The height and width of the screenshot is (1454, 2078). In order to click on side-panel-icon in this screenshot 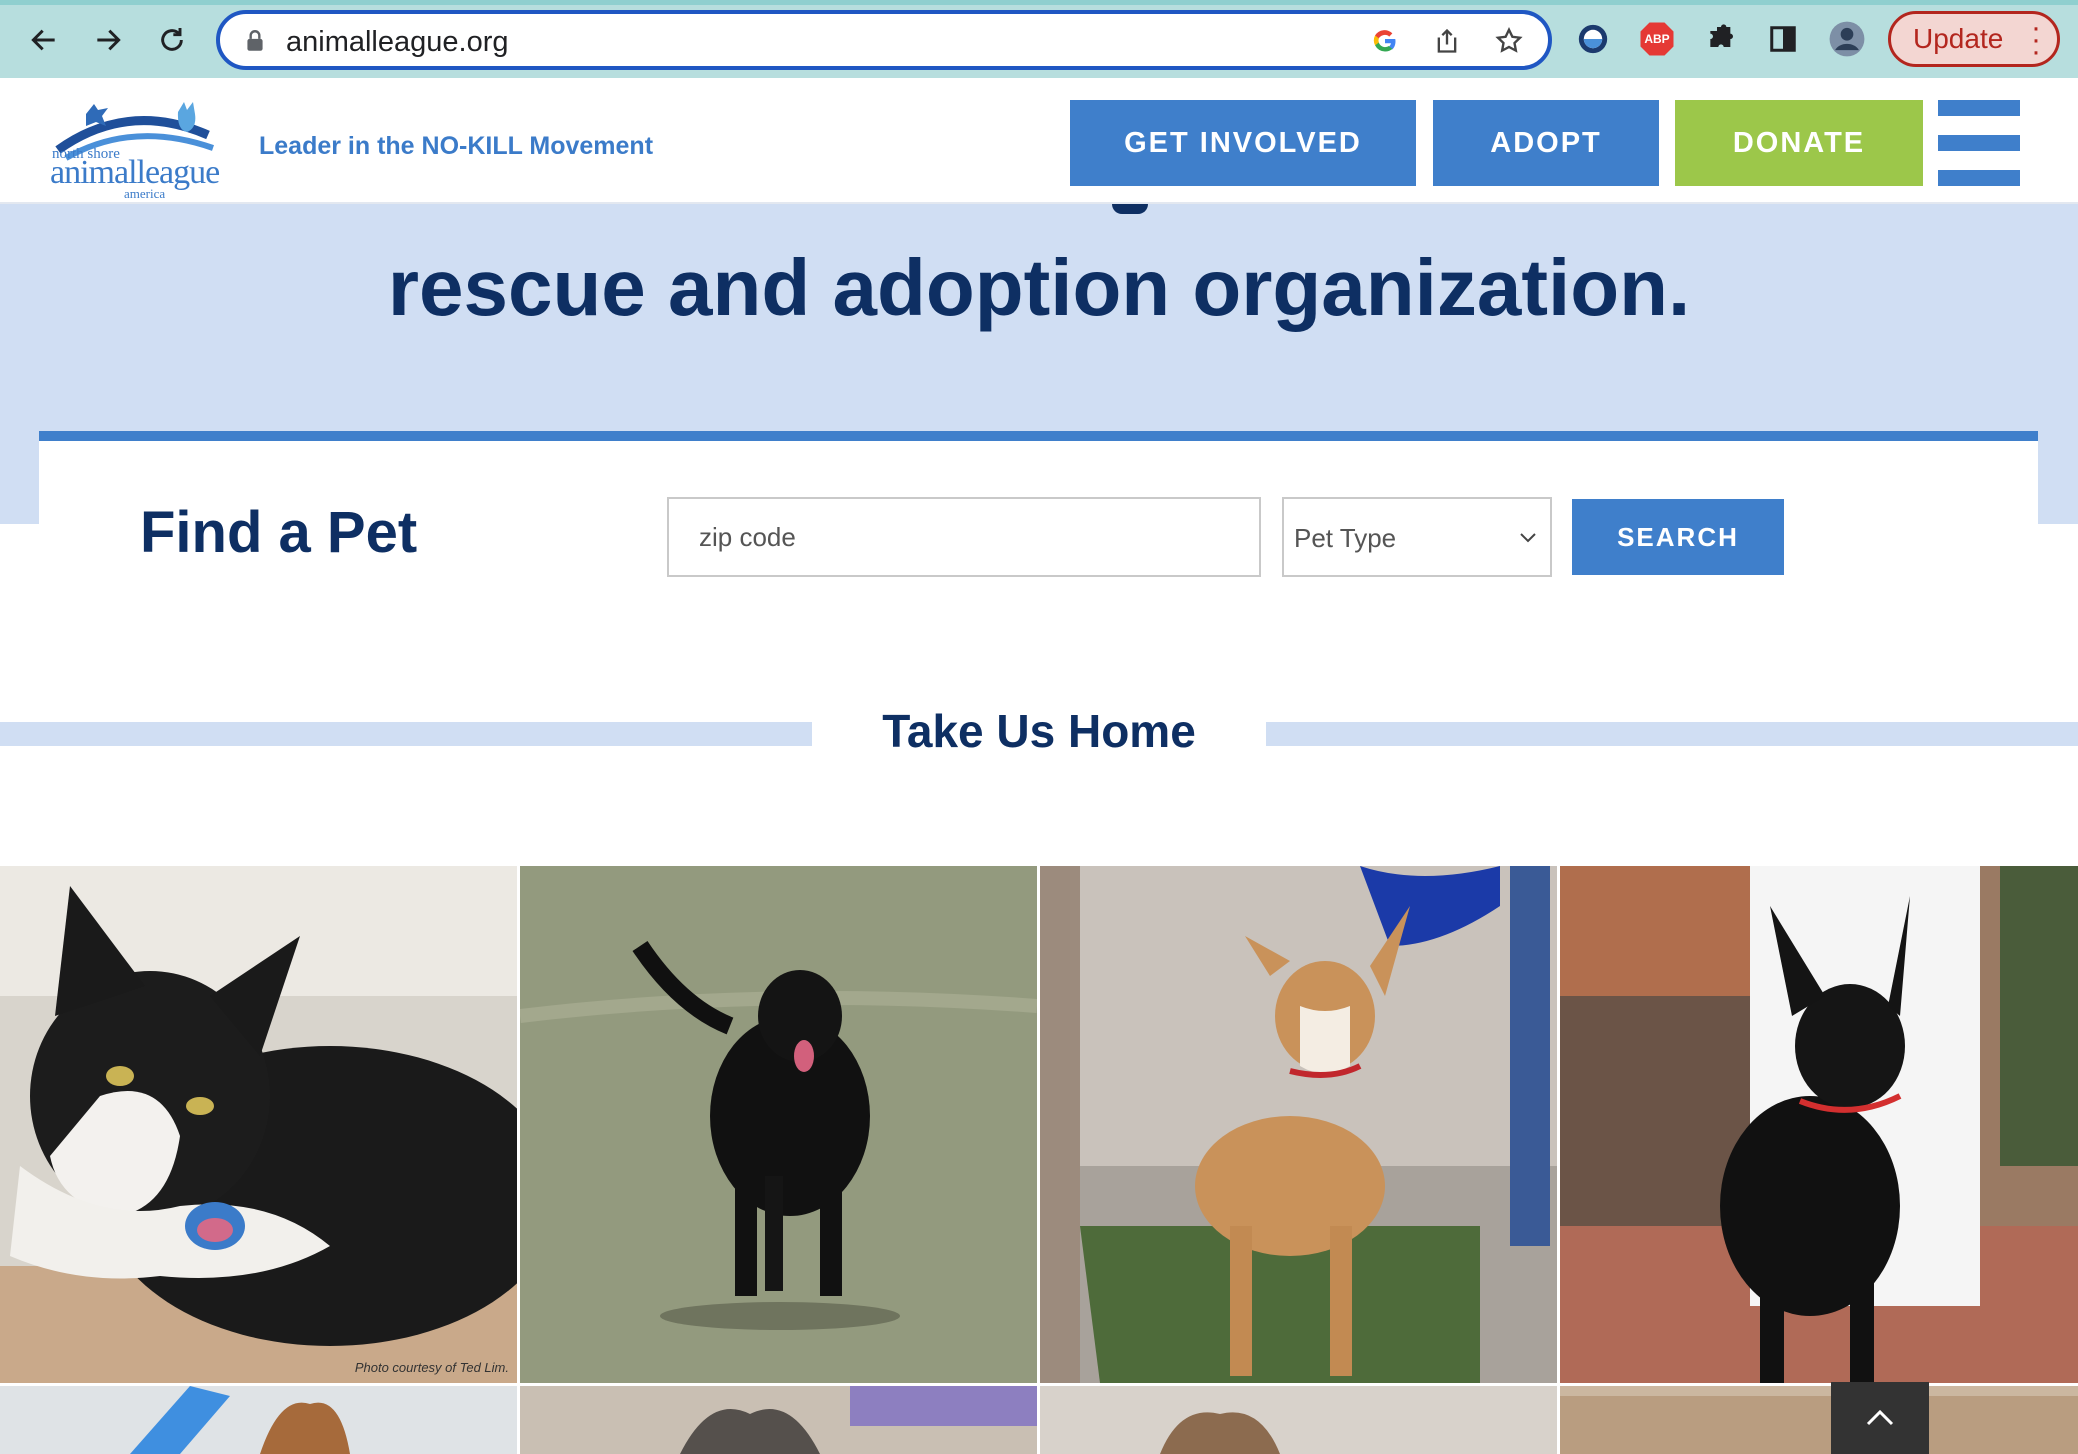, I will do `click(1783, 39)`.